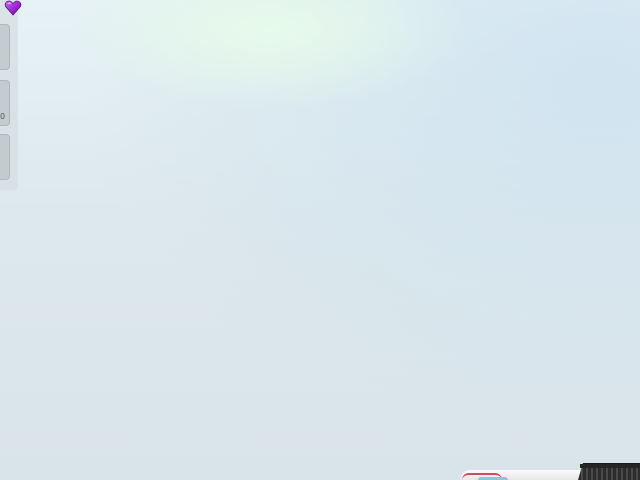 This screenshot has width=640, height=480. I want to click on heart-gem-icon, so click(13, 8).